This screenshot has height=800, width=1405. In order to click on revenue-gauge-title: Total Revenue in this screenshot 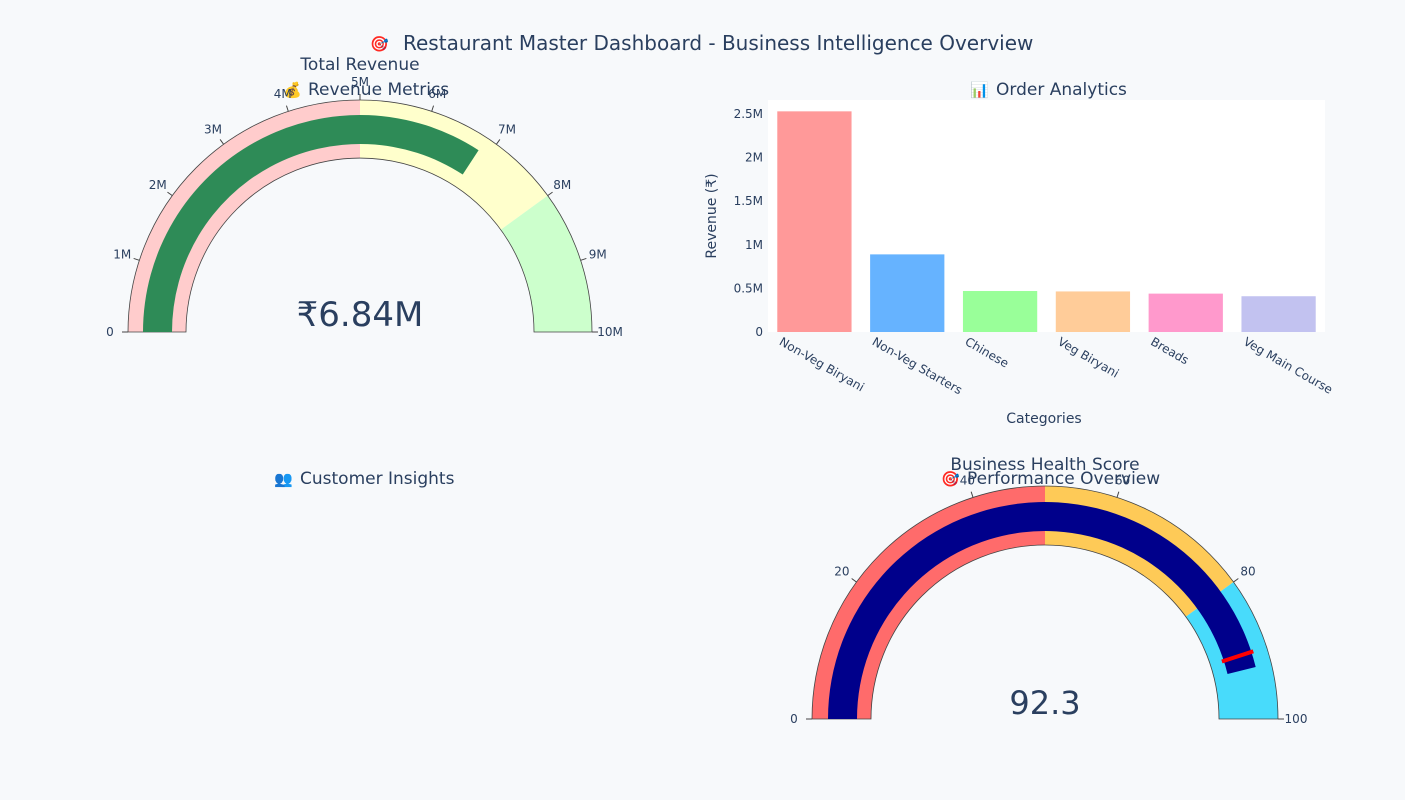, I will do `click(359, 65)`.